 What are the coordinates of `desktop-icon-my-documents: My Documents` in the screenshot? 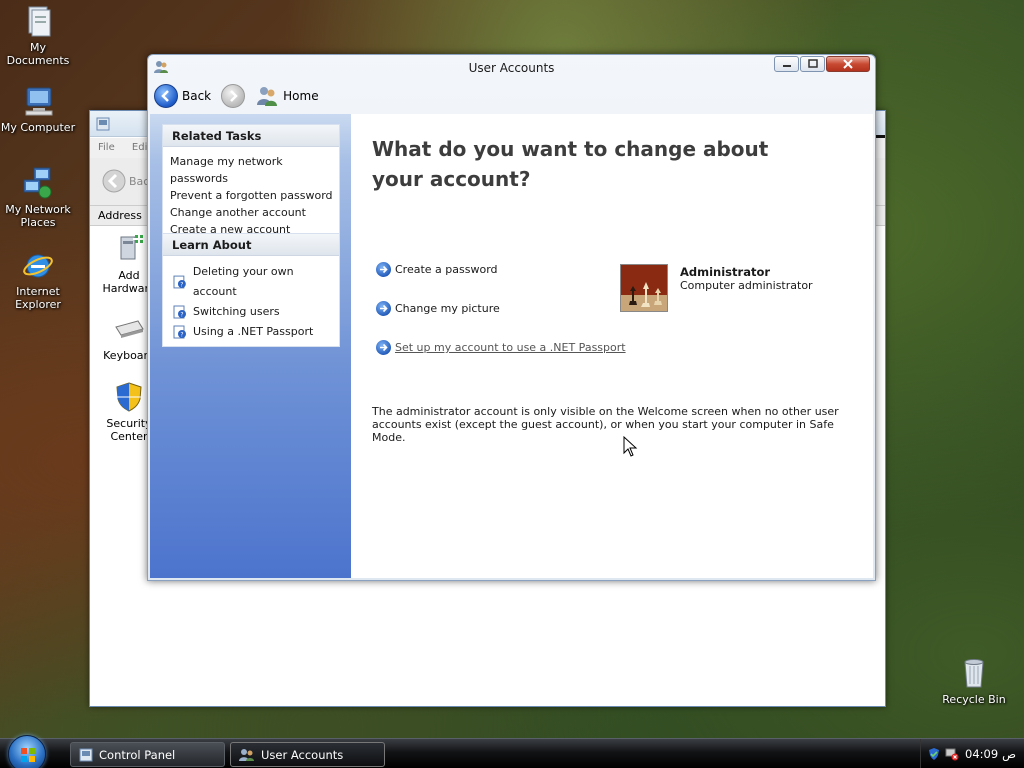 It's located at (38, 35).